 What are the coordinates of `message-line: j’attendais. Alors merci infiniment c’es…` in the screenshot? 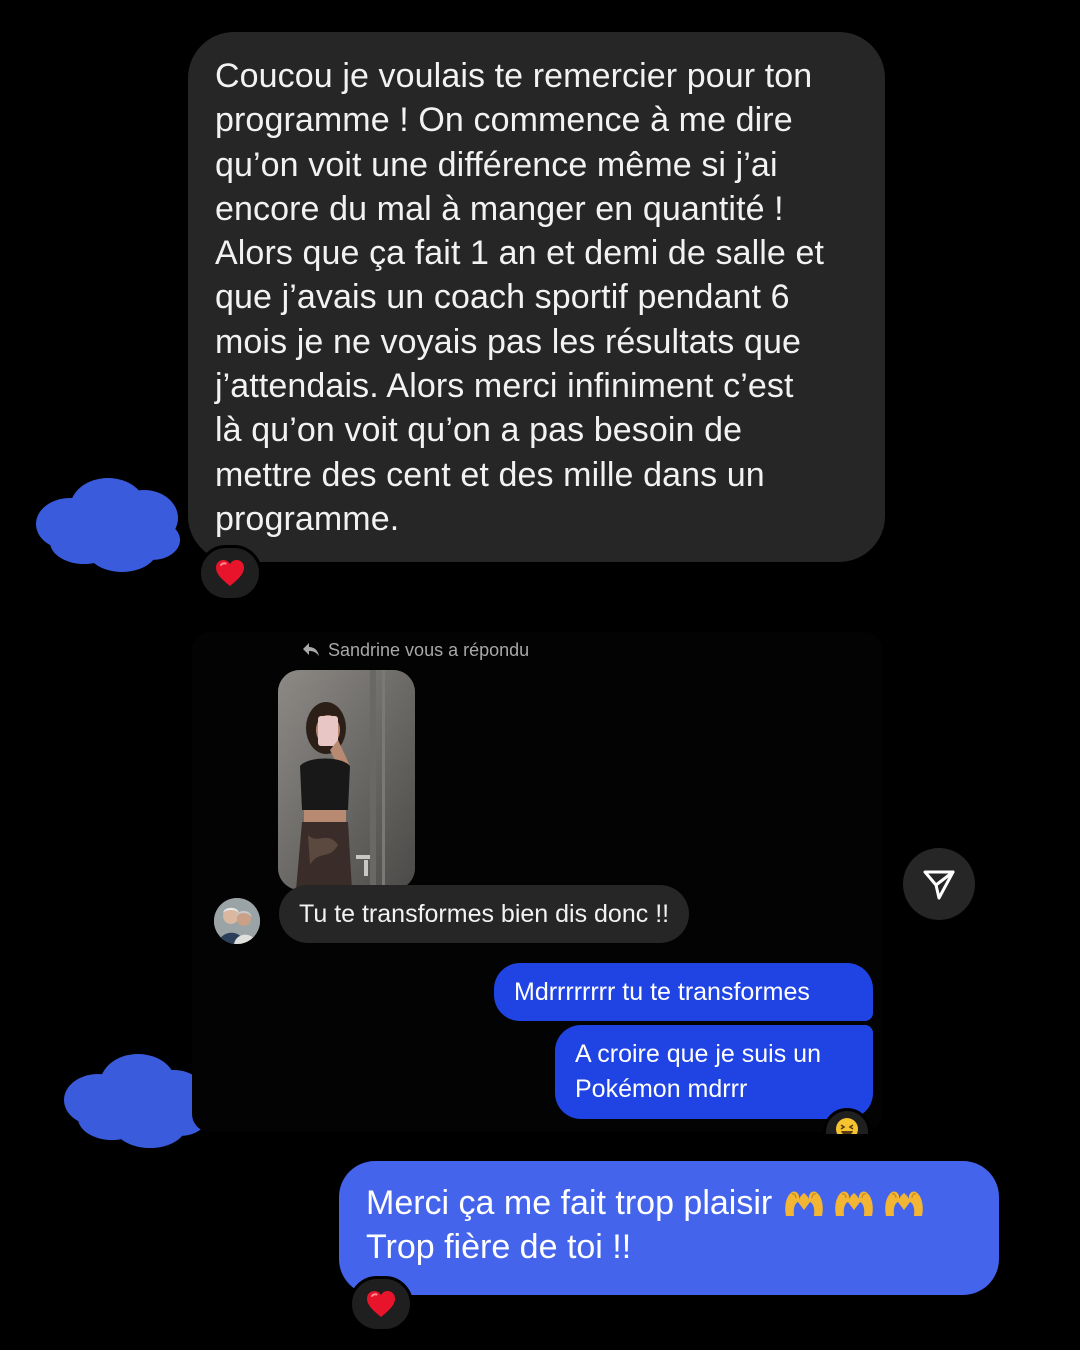 It's located at (504, 386).